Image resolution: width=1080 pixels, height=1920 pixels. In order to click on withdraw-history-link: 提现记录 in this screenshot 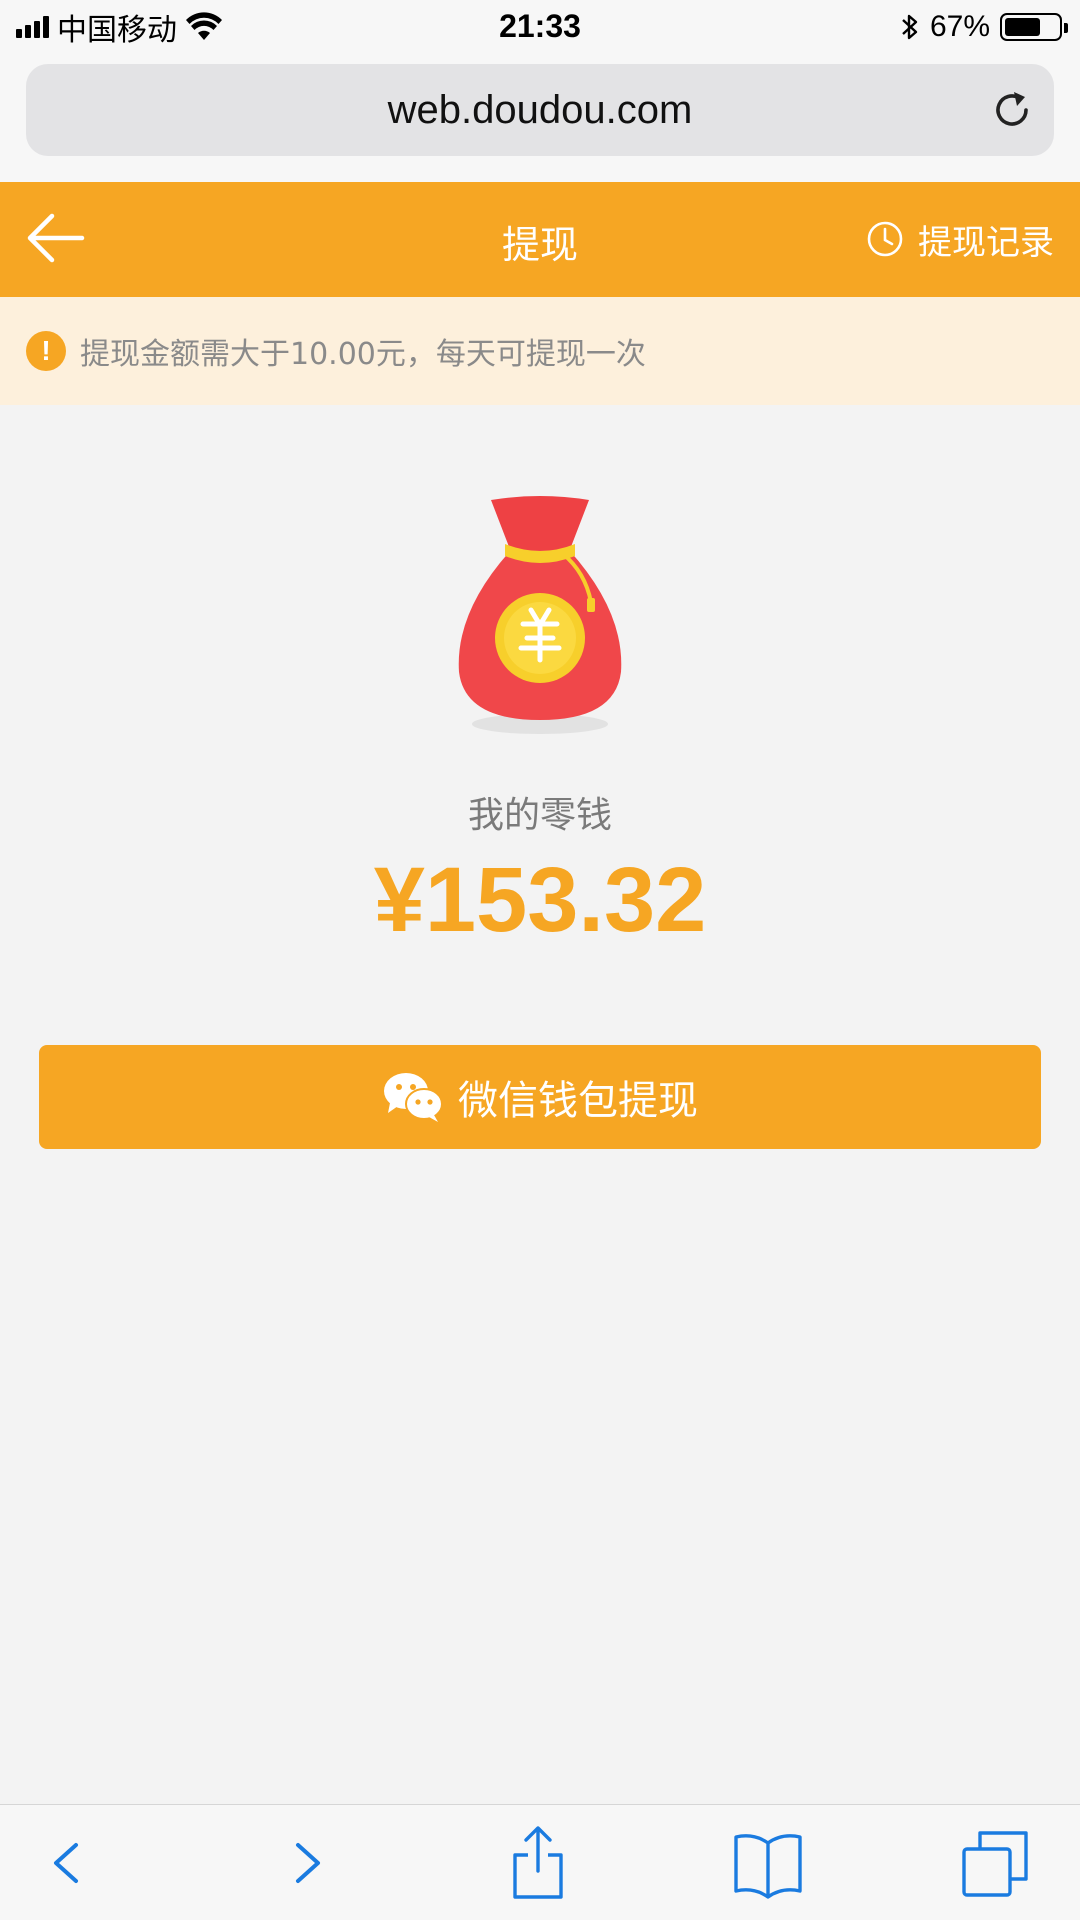, I will do `click(960, 239)`.